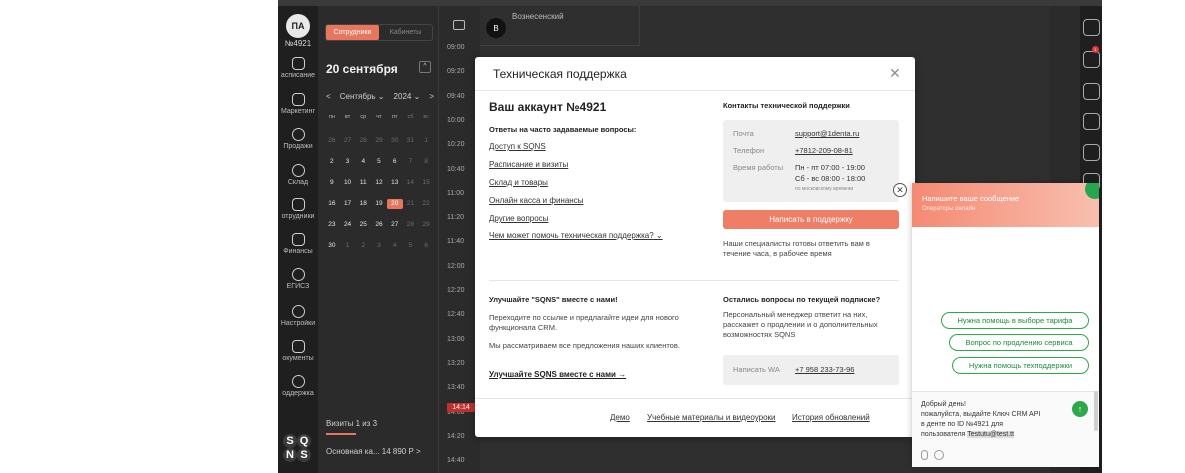 The image size is (1185, 473). I want to click on weekday-label: чт, so click(379, 117).